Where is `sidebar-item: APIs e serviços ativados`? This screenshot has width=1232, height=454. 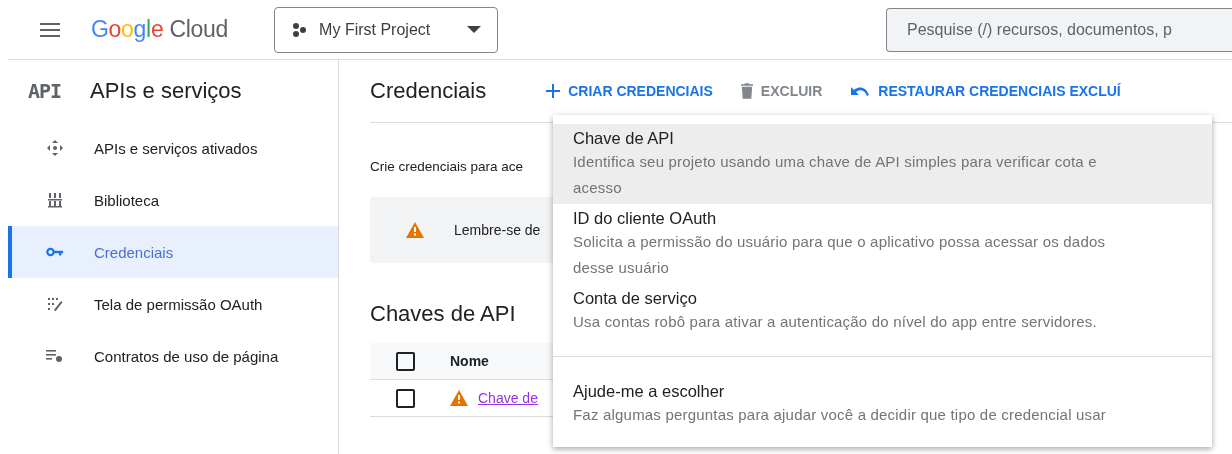 sidebar-item: APIs e serviços ativados is located at coordinates (173, 148).